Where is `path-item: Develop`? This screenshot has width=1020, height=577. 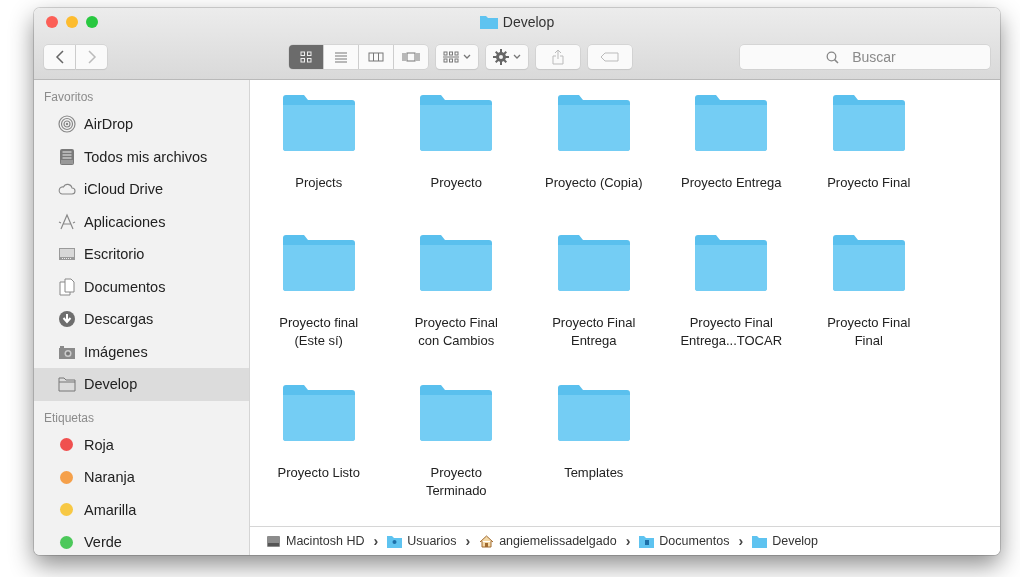
path-item: Develop is located at coordinates (795, 541).